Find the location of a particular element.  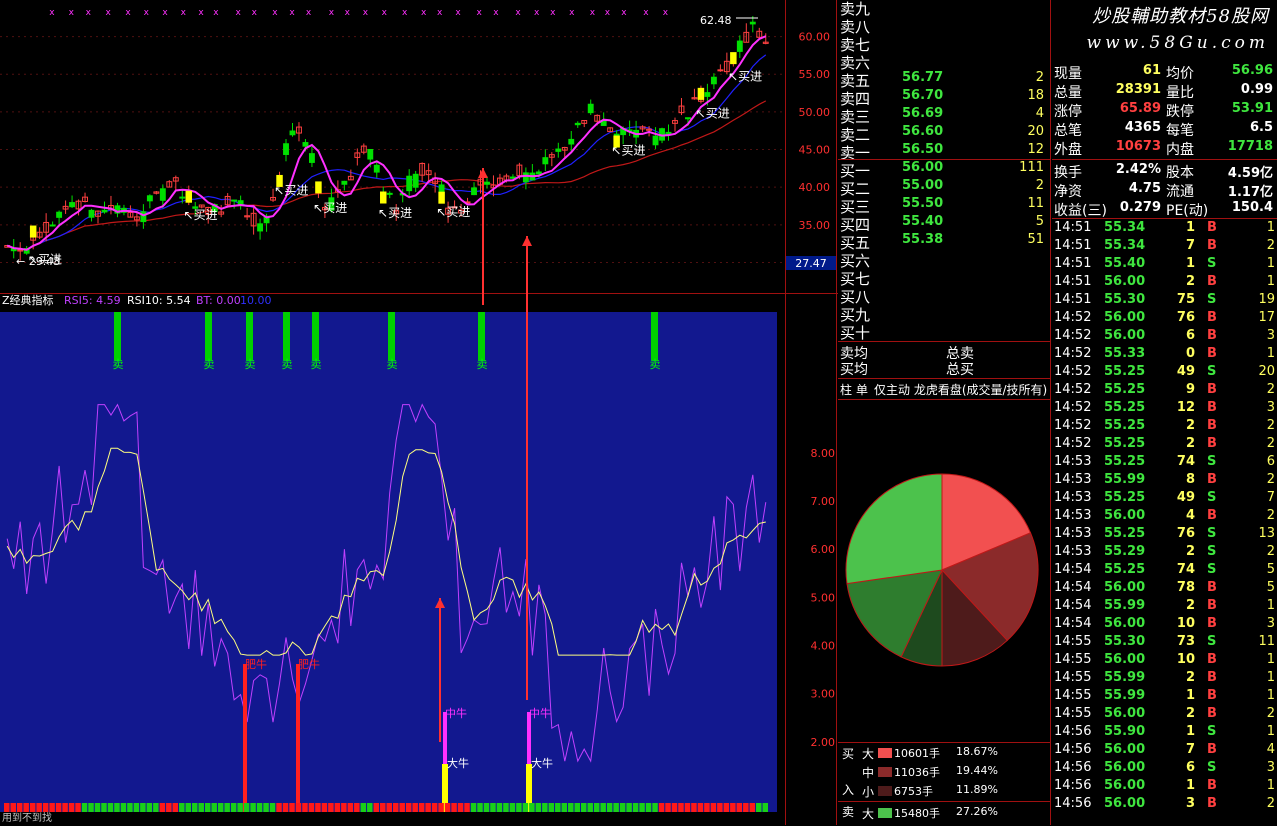

quote-label: 流通 is located at coordinates (1180, 192).